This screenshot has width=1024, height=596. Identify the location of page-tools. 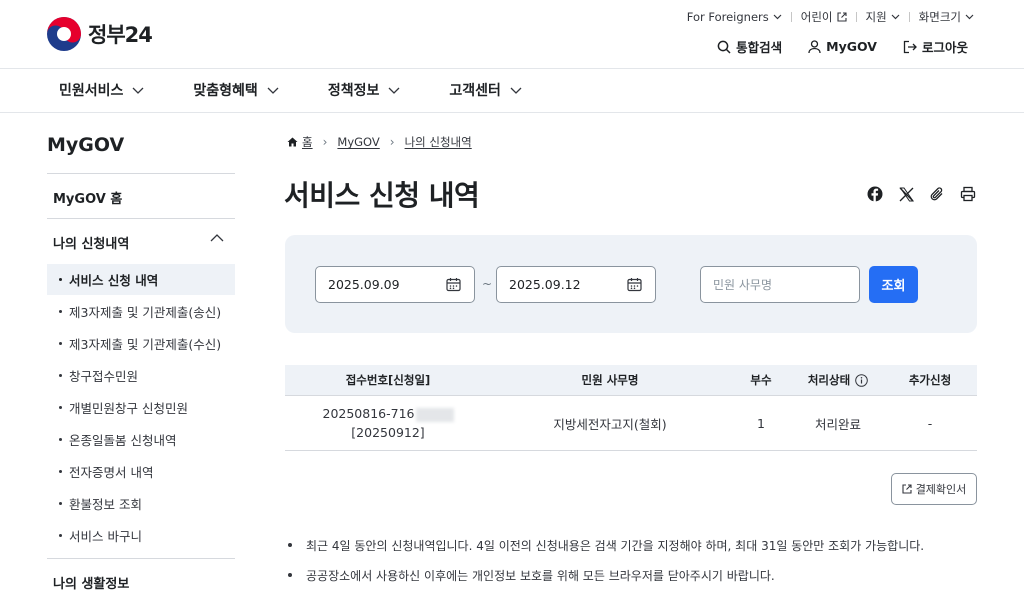
(928, 194).